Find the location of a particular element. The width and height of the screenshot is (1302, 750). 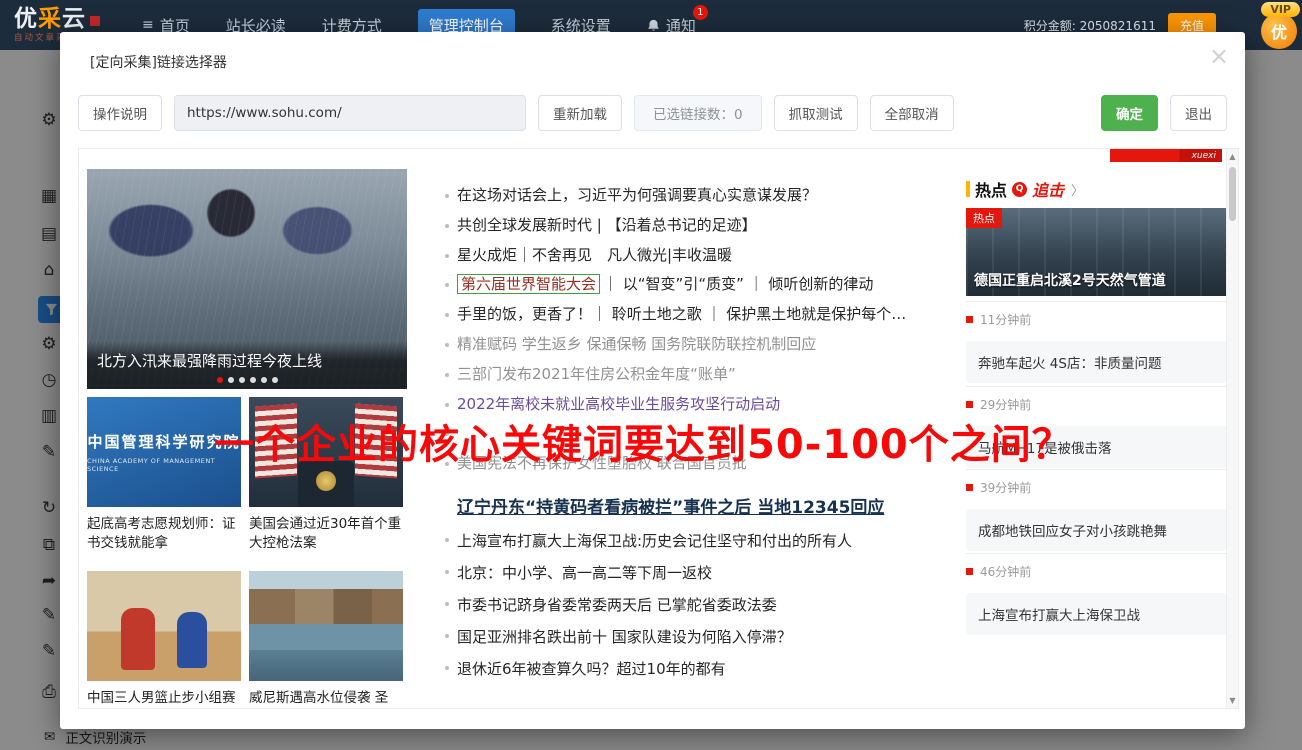

cancel-all-button: 全部取消 is located at coordinates (911, 113).